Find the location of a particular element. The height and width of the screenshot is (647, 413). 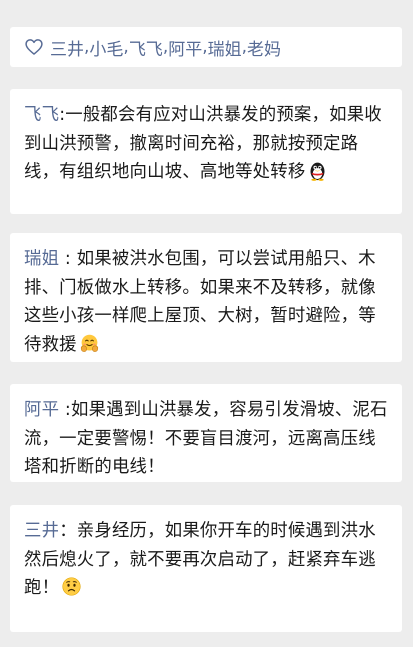

penguin-emoji-icon is located at coordinates (317, 170).